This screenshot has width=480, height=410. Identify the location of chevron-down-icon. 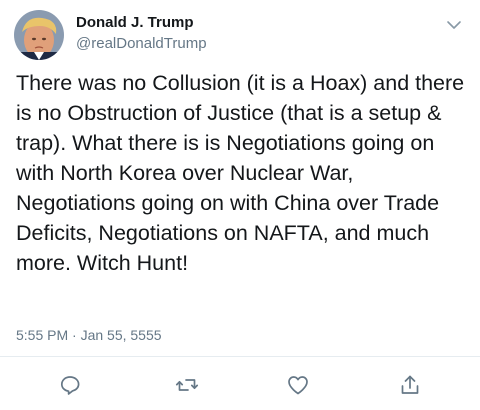
(454, 24).